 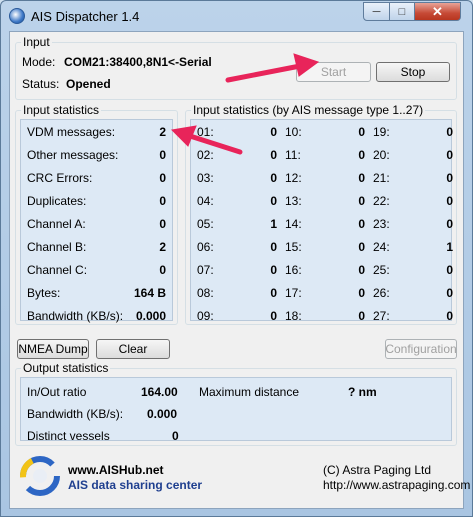 What do you see at coordinates (396, 485) in the screenshot?
I see `footer-url: http://www.astrapaging.com` at bounding box center [396, 485].